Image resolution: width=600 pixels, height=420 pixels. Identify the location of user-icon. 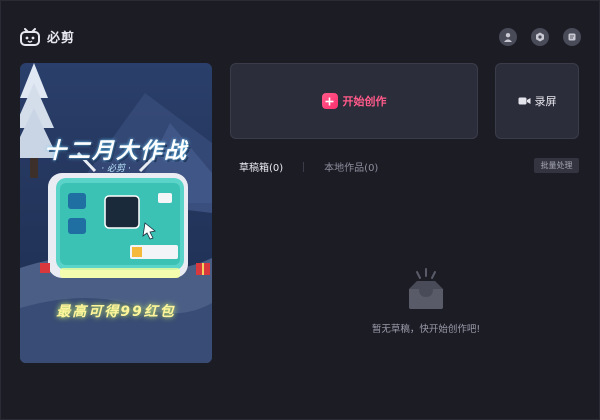
(508, 37).